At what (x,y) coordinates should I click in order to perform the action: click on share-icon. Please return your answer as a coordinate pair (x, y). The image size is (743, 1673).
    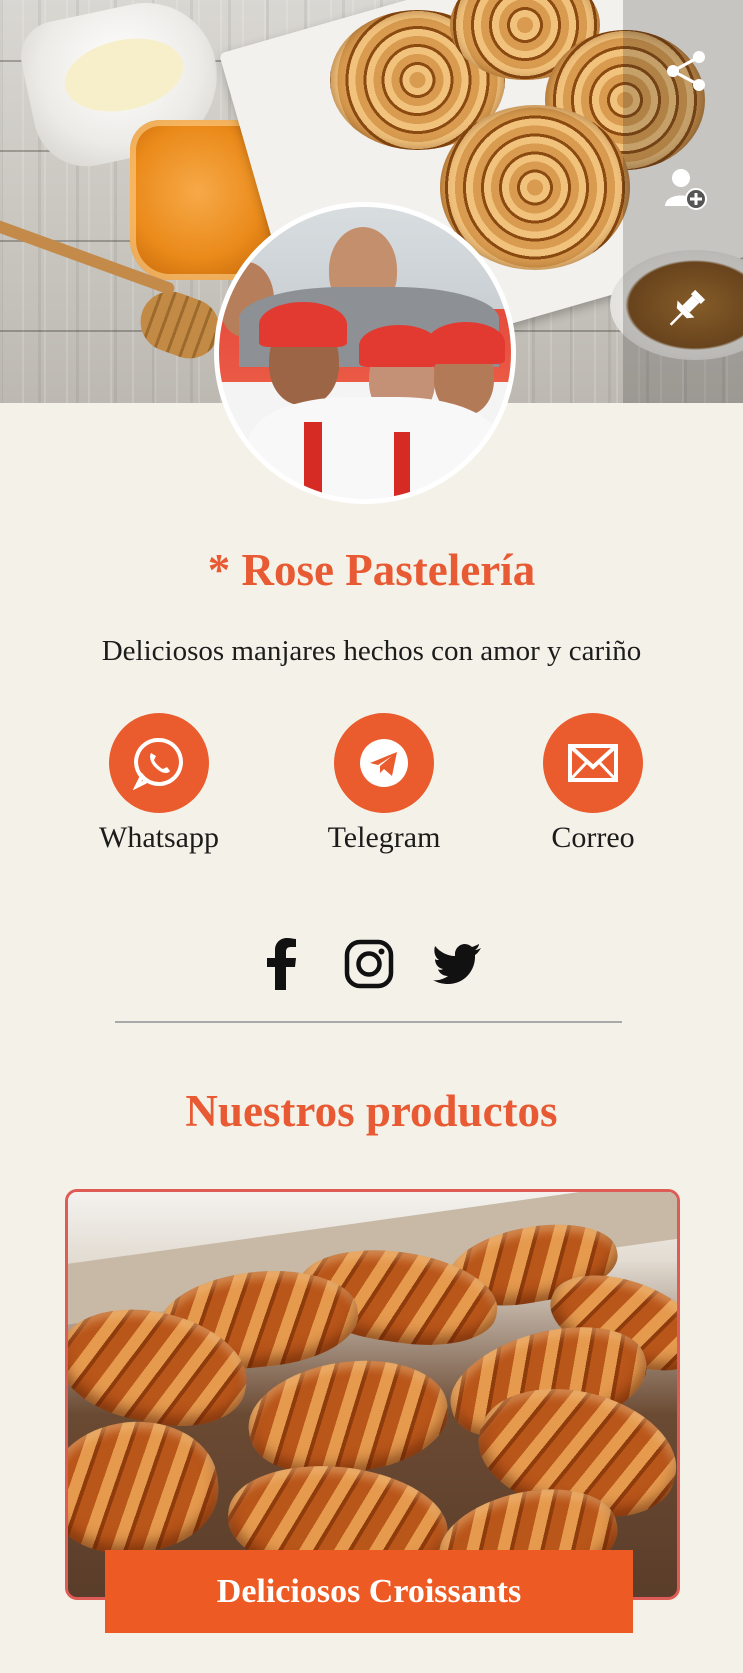
    Looking at the image, I should click on (686, 71).